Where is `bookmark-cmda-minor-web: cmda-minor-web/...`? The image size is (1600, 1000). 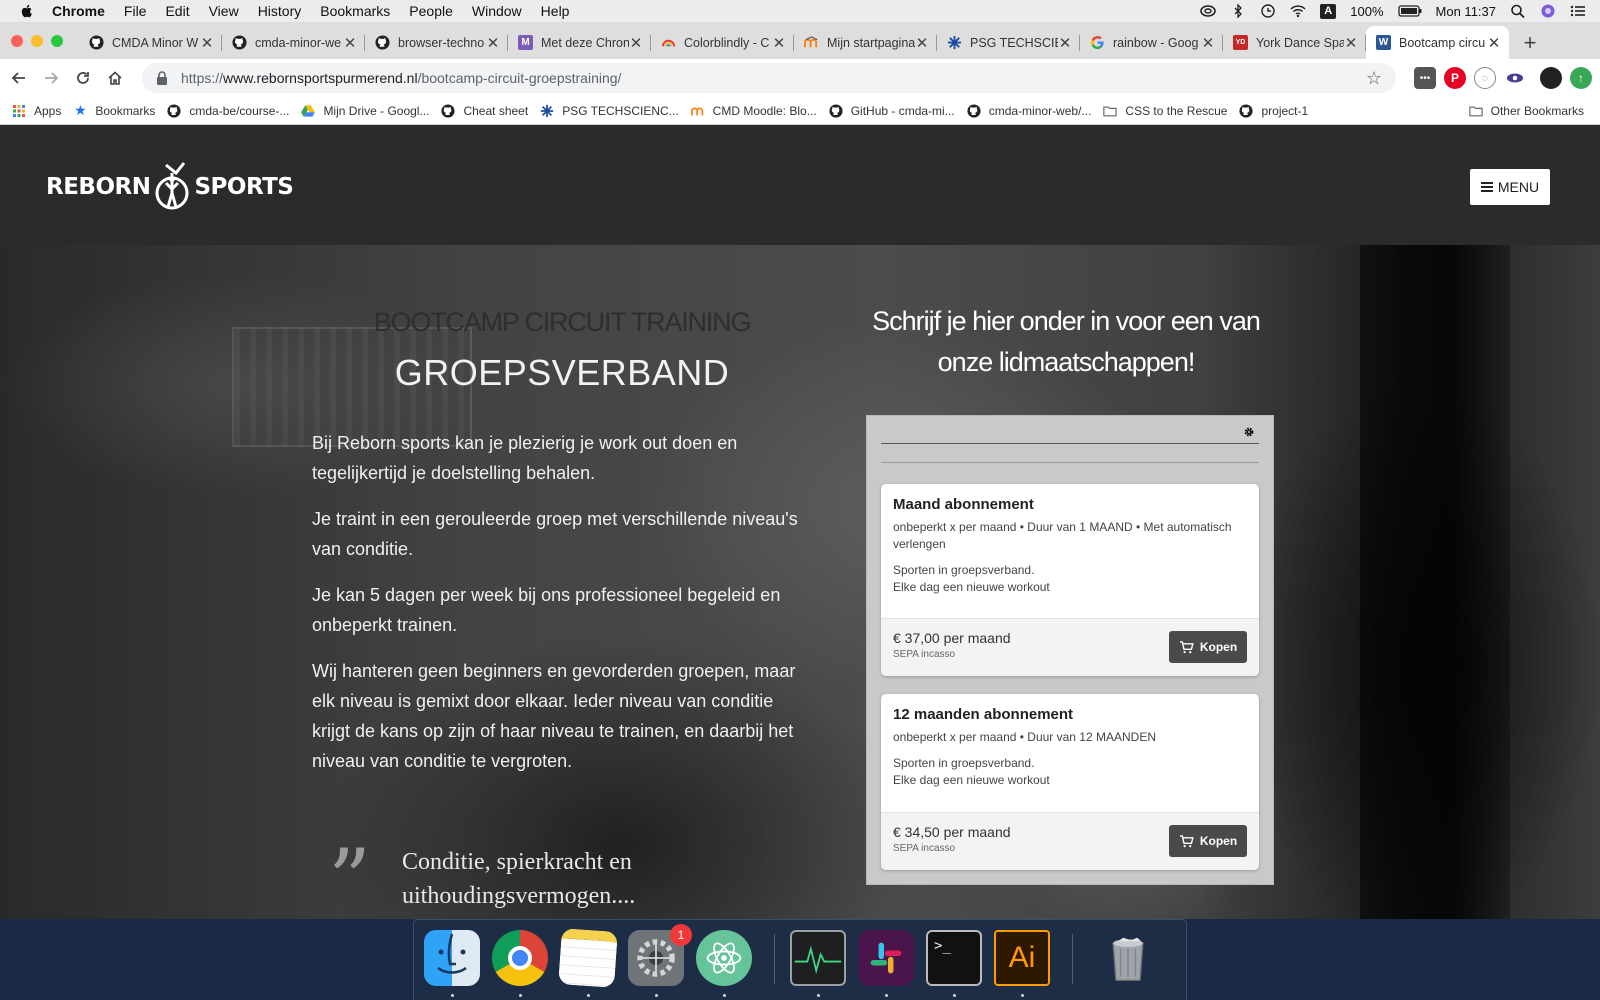
bookmark-cmda-minor-web: cmda-minor-web/... is located at coordinates (1029, 111).